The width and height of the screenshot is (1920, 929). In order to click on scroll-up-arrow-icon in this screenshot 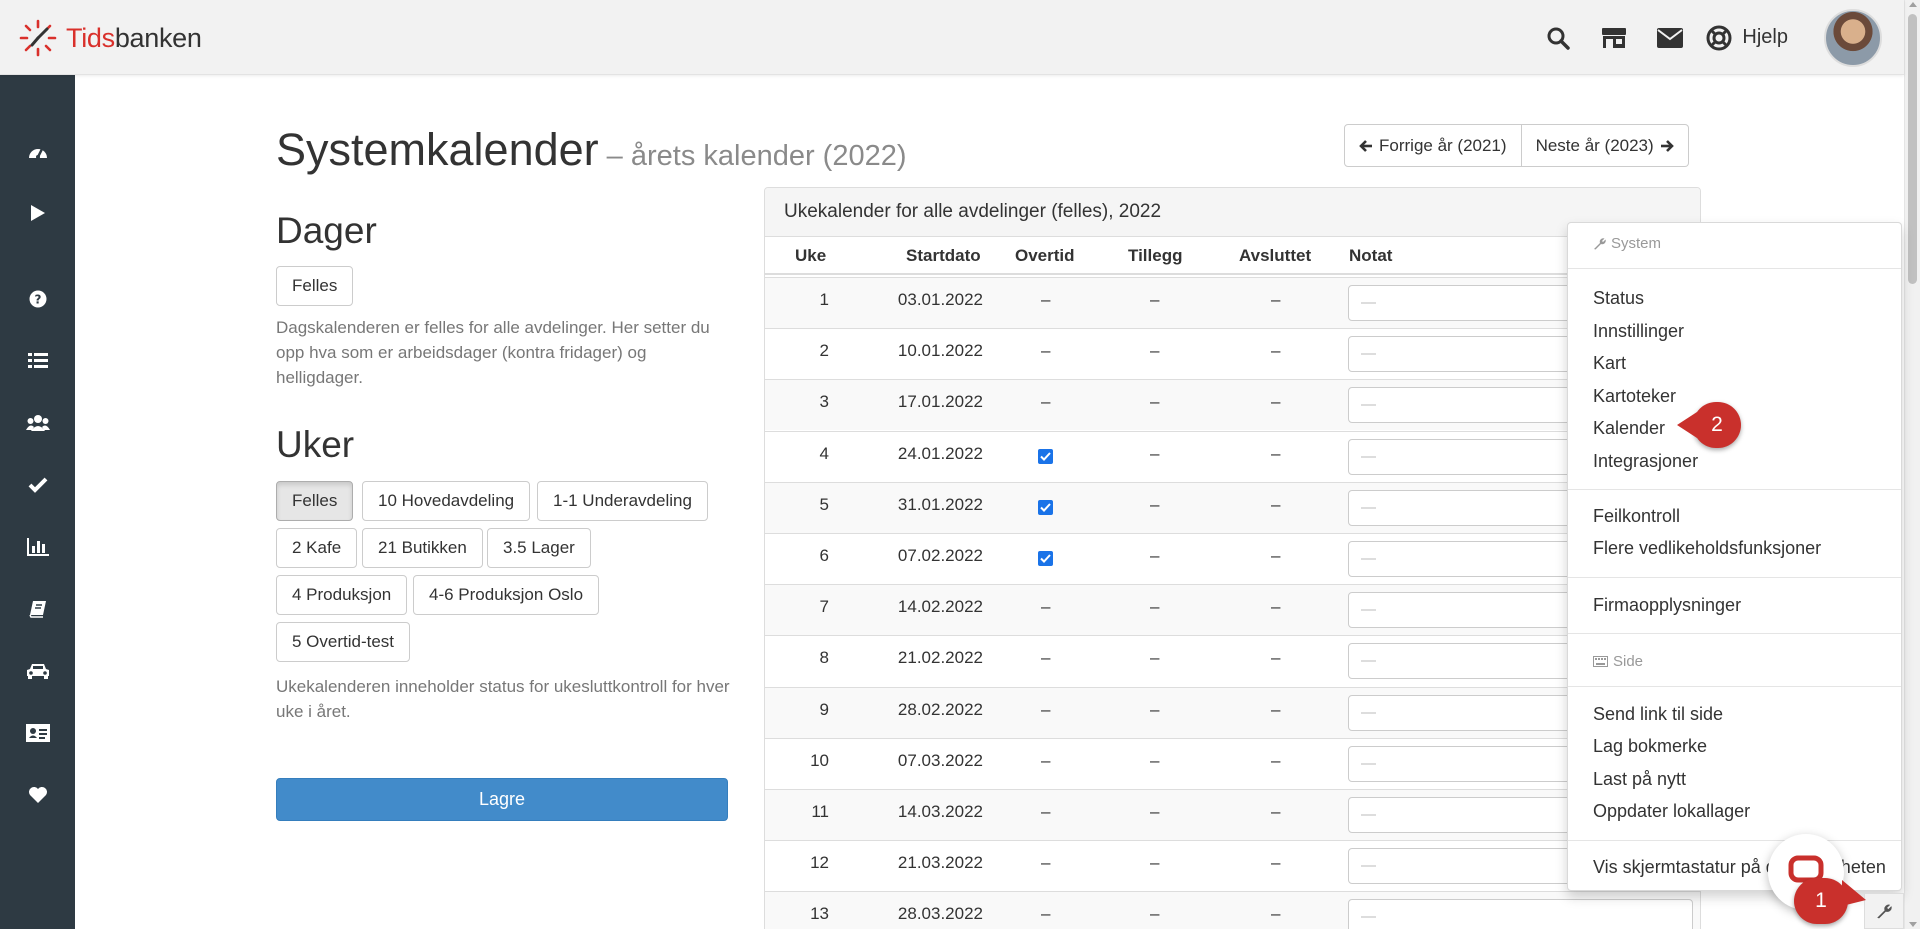, I will do `click(1913, 4)`.